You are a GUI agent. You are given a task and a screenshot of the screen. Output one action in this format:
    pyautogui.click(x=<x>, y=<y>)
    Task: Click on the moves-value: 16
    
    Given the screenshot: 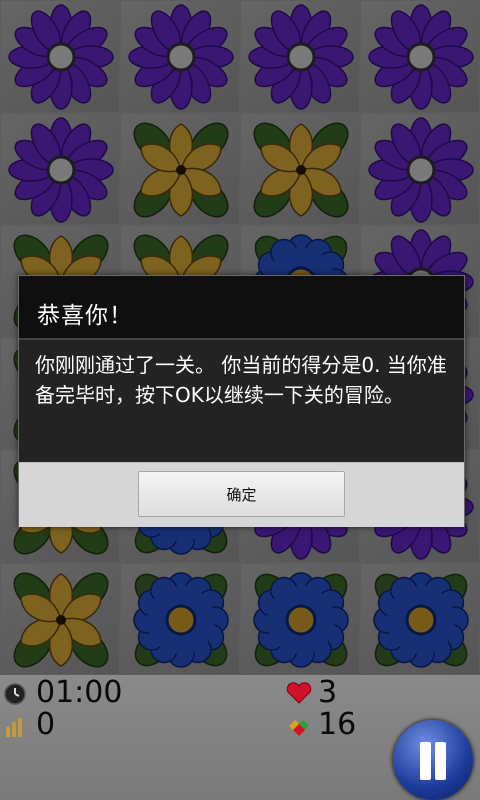 What is the action you would take?
    pyautogui.click(x=337, y=724)
    